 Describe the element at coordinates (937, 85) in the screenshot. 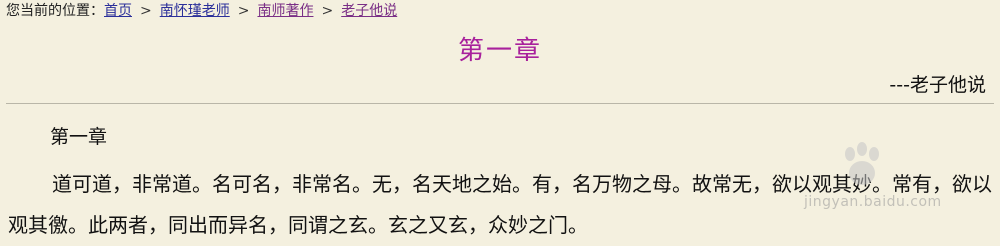

I see `book-attribution: ---老子他说` at that location.